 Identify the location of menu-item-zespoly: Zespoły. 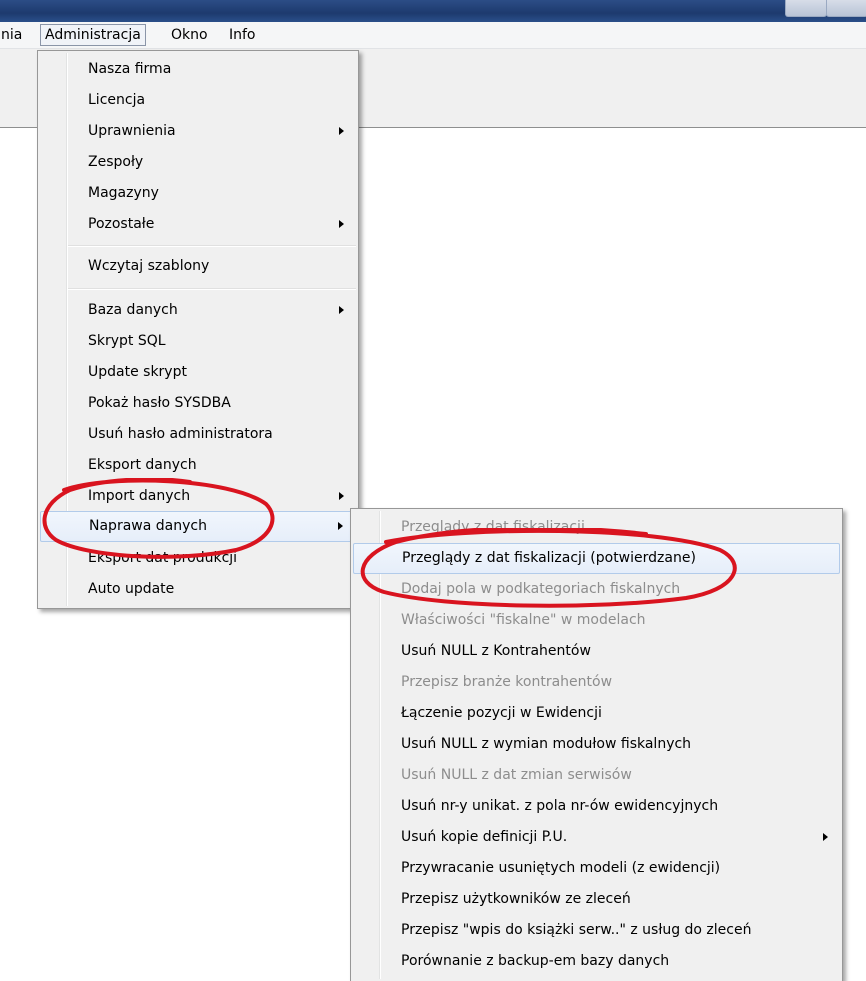
(198, 162).